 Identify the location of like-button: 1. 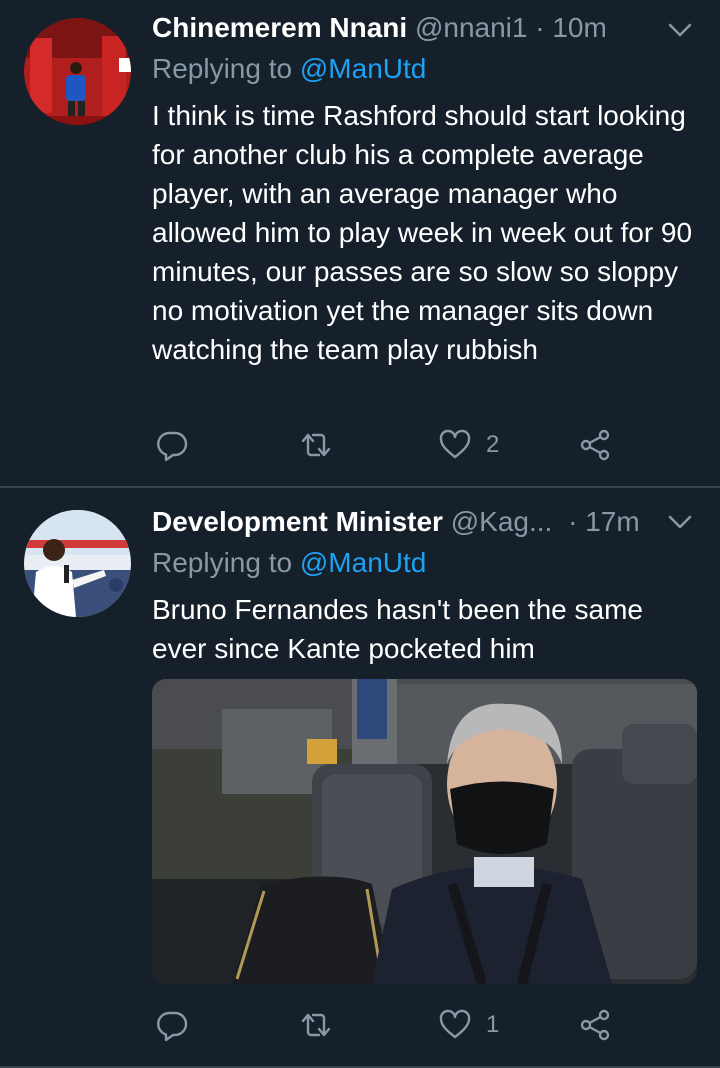
(468, 1025).